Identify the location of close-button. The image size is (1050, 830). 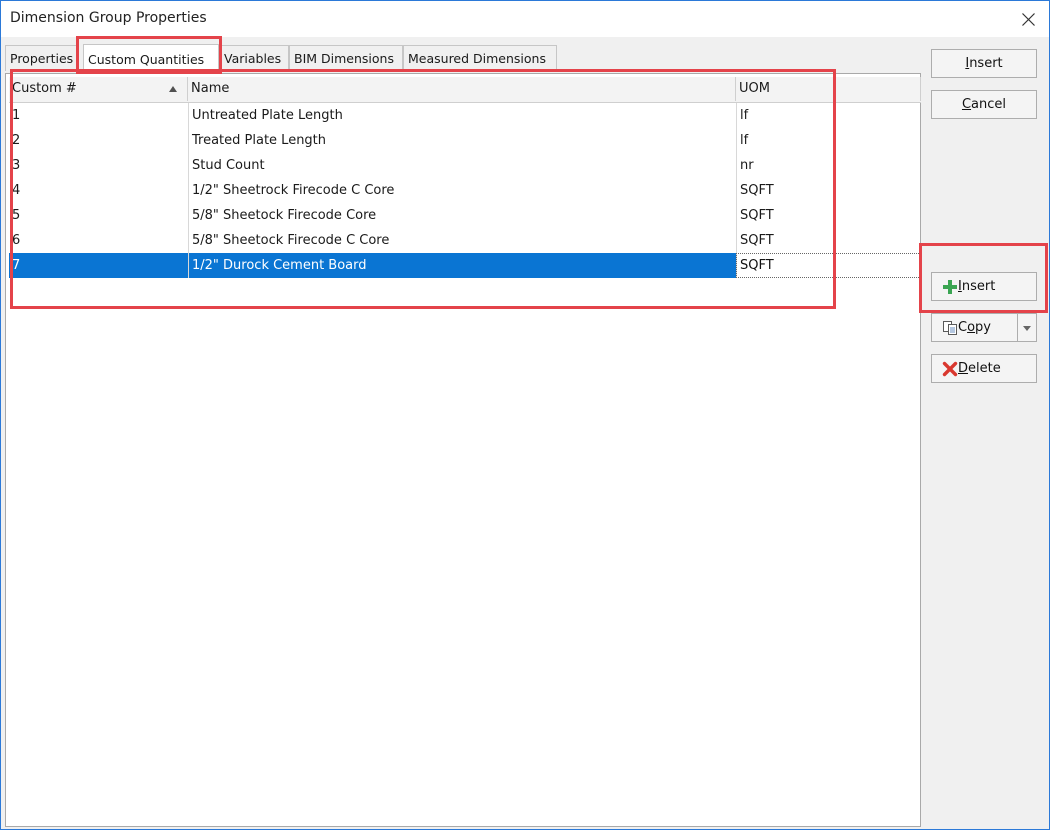
(1028, 19).